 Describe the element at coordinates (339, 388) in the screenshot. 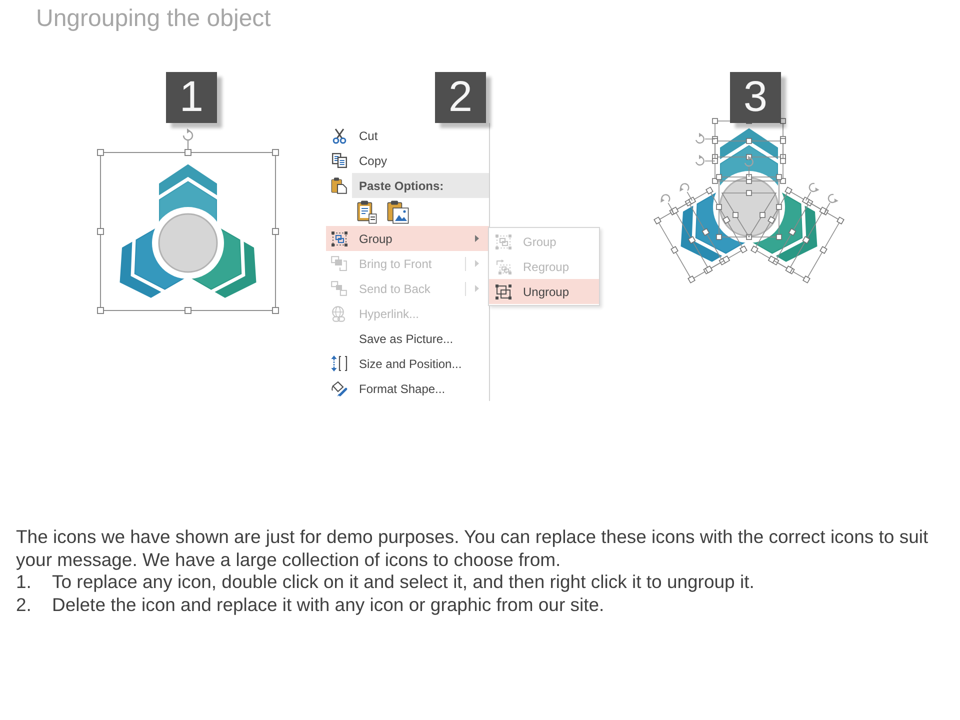

I see `paint-bucket-icon` at that location.